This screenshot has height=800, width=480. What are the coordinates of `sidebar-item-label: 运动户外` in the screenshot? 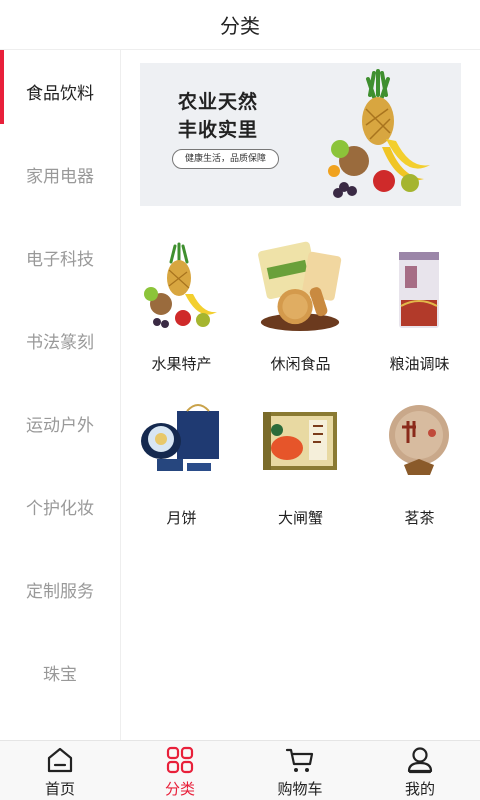 It's located at (60, 426).